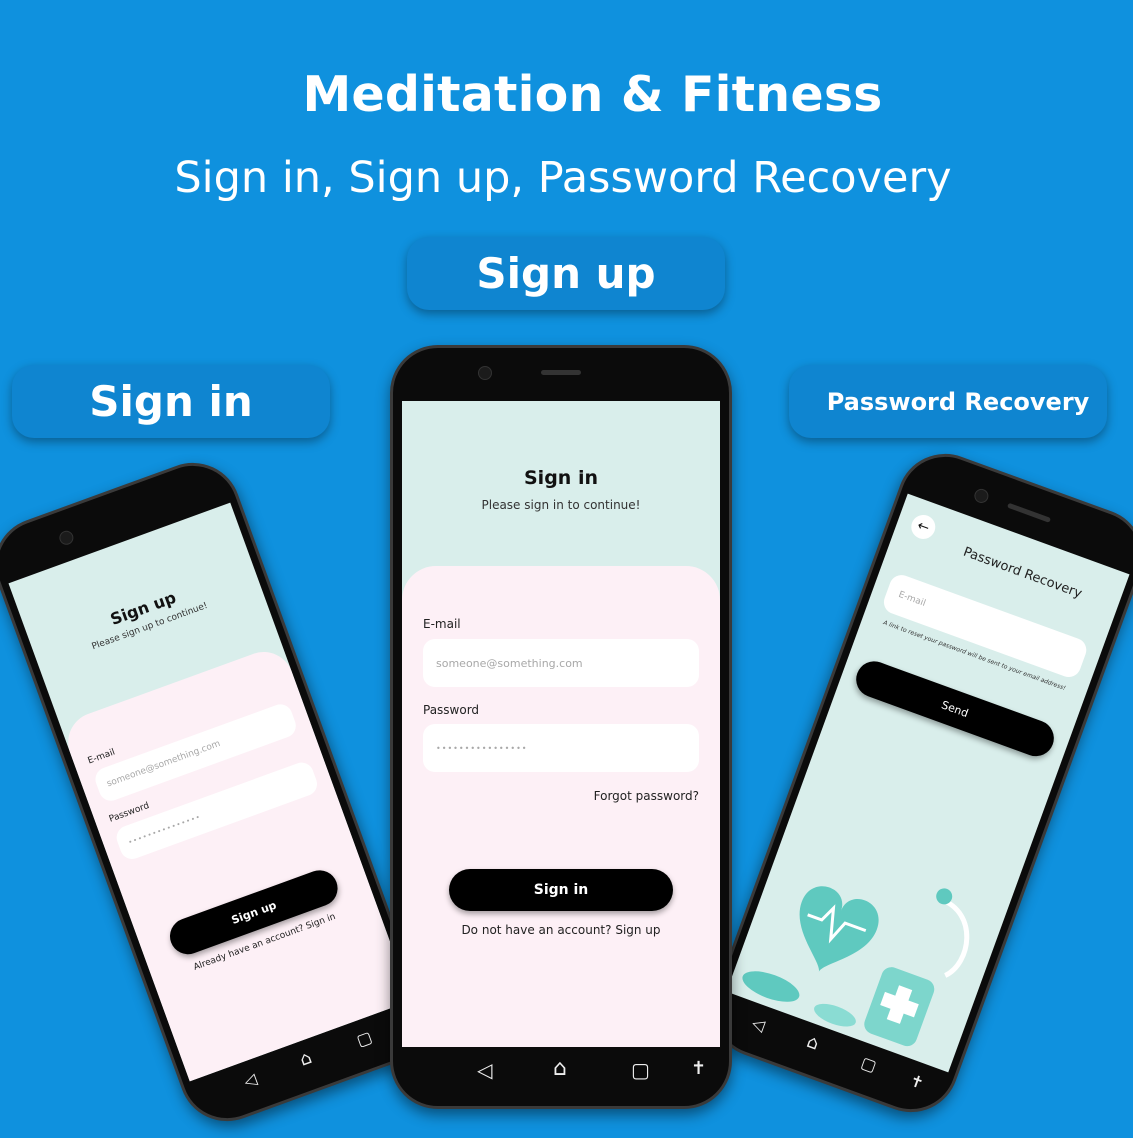 Image resolution: width=1133 pixels, height=1138 pixels. What do you see at coordinates (451, 710) in the screenshot?
I see `password-label: Password` at bounding box center [451, 710].